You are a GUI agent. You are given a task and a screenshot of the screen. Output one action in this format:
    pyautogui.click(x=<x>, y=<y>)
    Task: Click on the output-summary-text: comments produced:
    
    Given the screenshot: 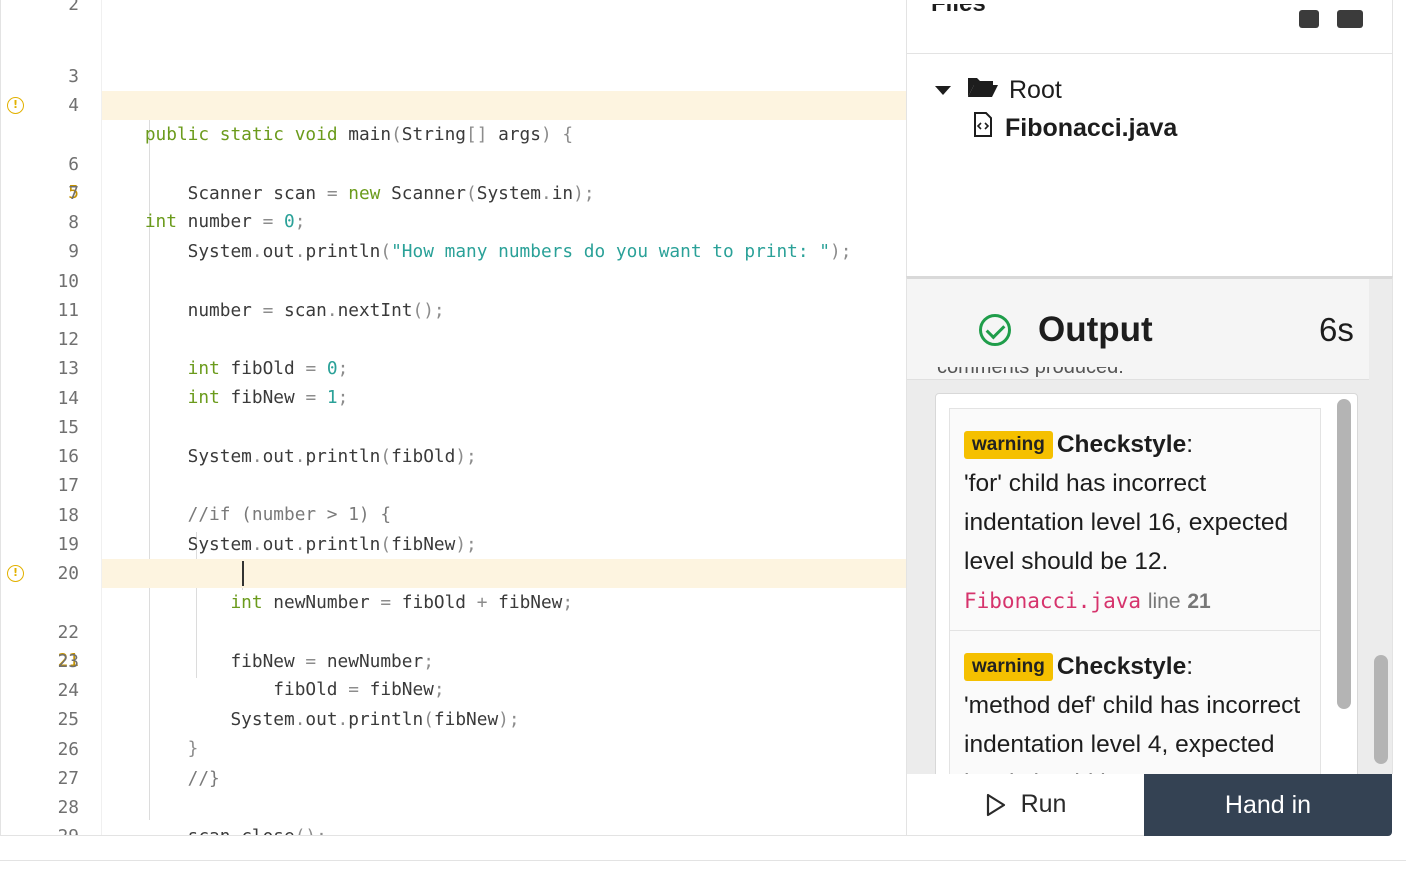 What is the action you would take?
    pyautogui.click(x=1067, y=372)
    